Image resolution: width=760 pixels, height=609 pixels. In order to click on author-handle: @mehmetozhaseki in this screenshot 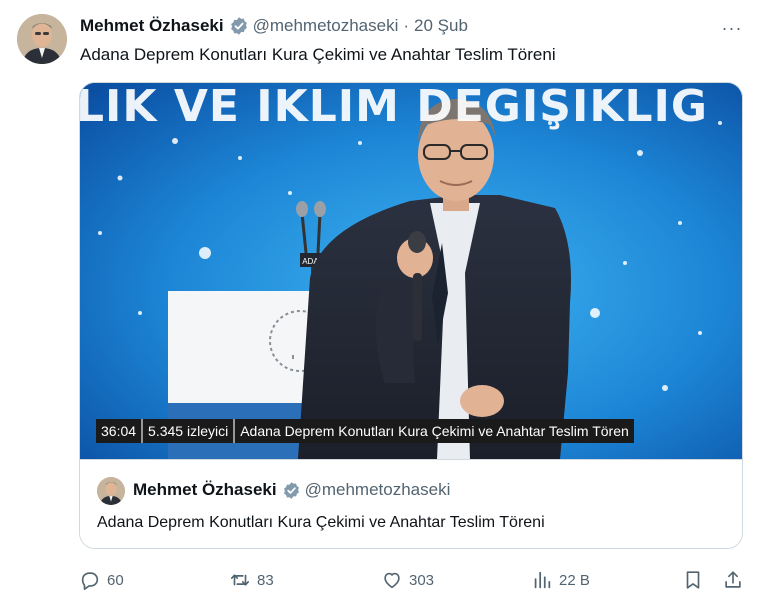, I will do `click(326, 26)`.